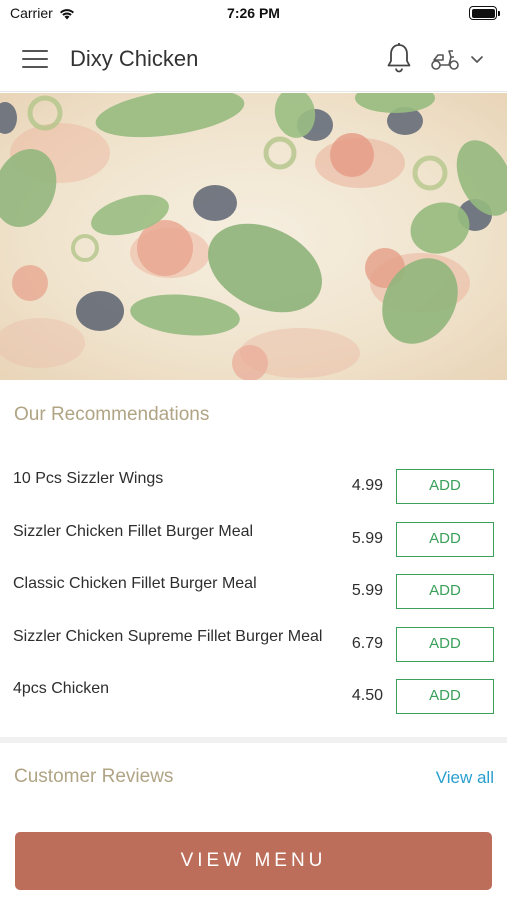  What do you see at coordinates (253, 486) in the screenshot?
I see `list-item: 10 Pcs Sizzler Wings 4.99 ADD` at bounding box center [253, 486].